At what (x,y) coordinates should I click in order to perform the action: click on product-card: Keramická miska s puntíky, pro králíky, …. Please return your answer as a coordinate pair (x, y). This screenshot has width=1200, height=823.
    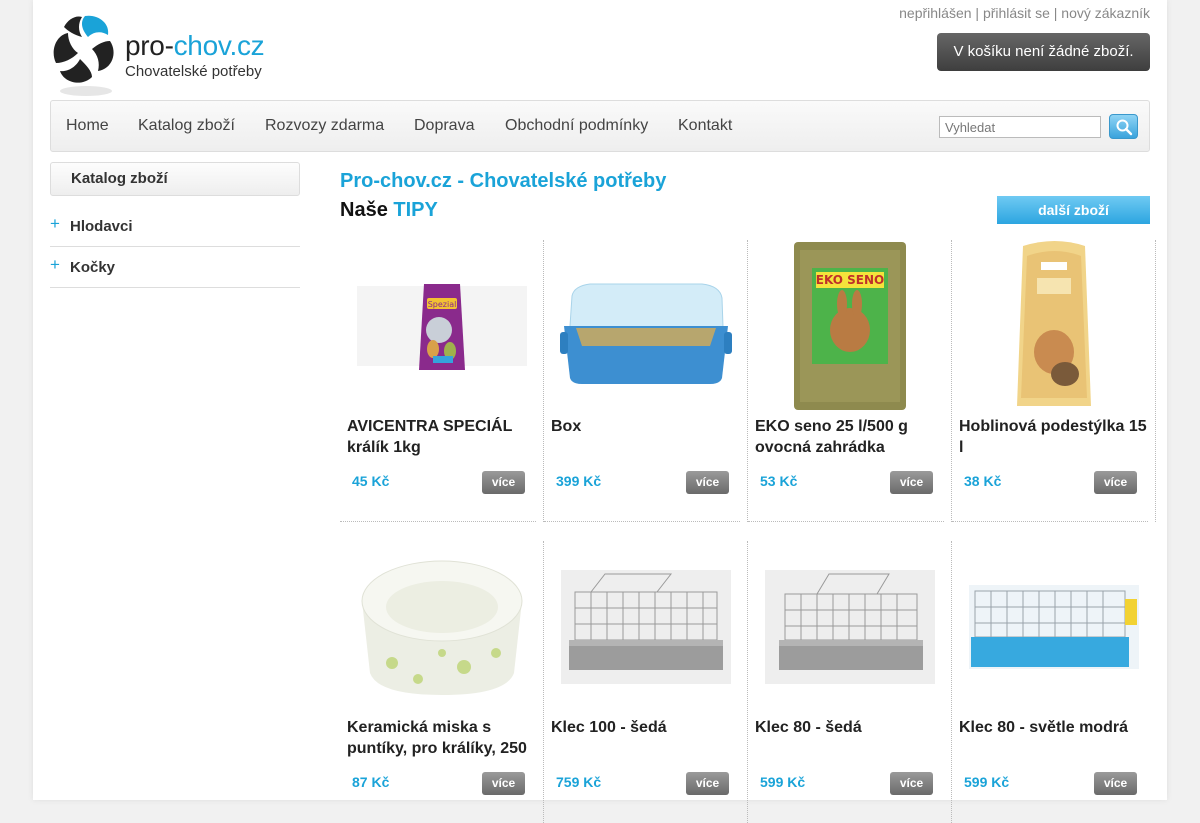
    Looking at the image, I should click on (442, 682).